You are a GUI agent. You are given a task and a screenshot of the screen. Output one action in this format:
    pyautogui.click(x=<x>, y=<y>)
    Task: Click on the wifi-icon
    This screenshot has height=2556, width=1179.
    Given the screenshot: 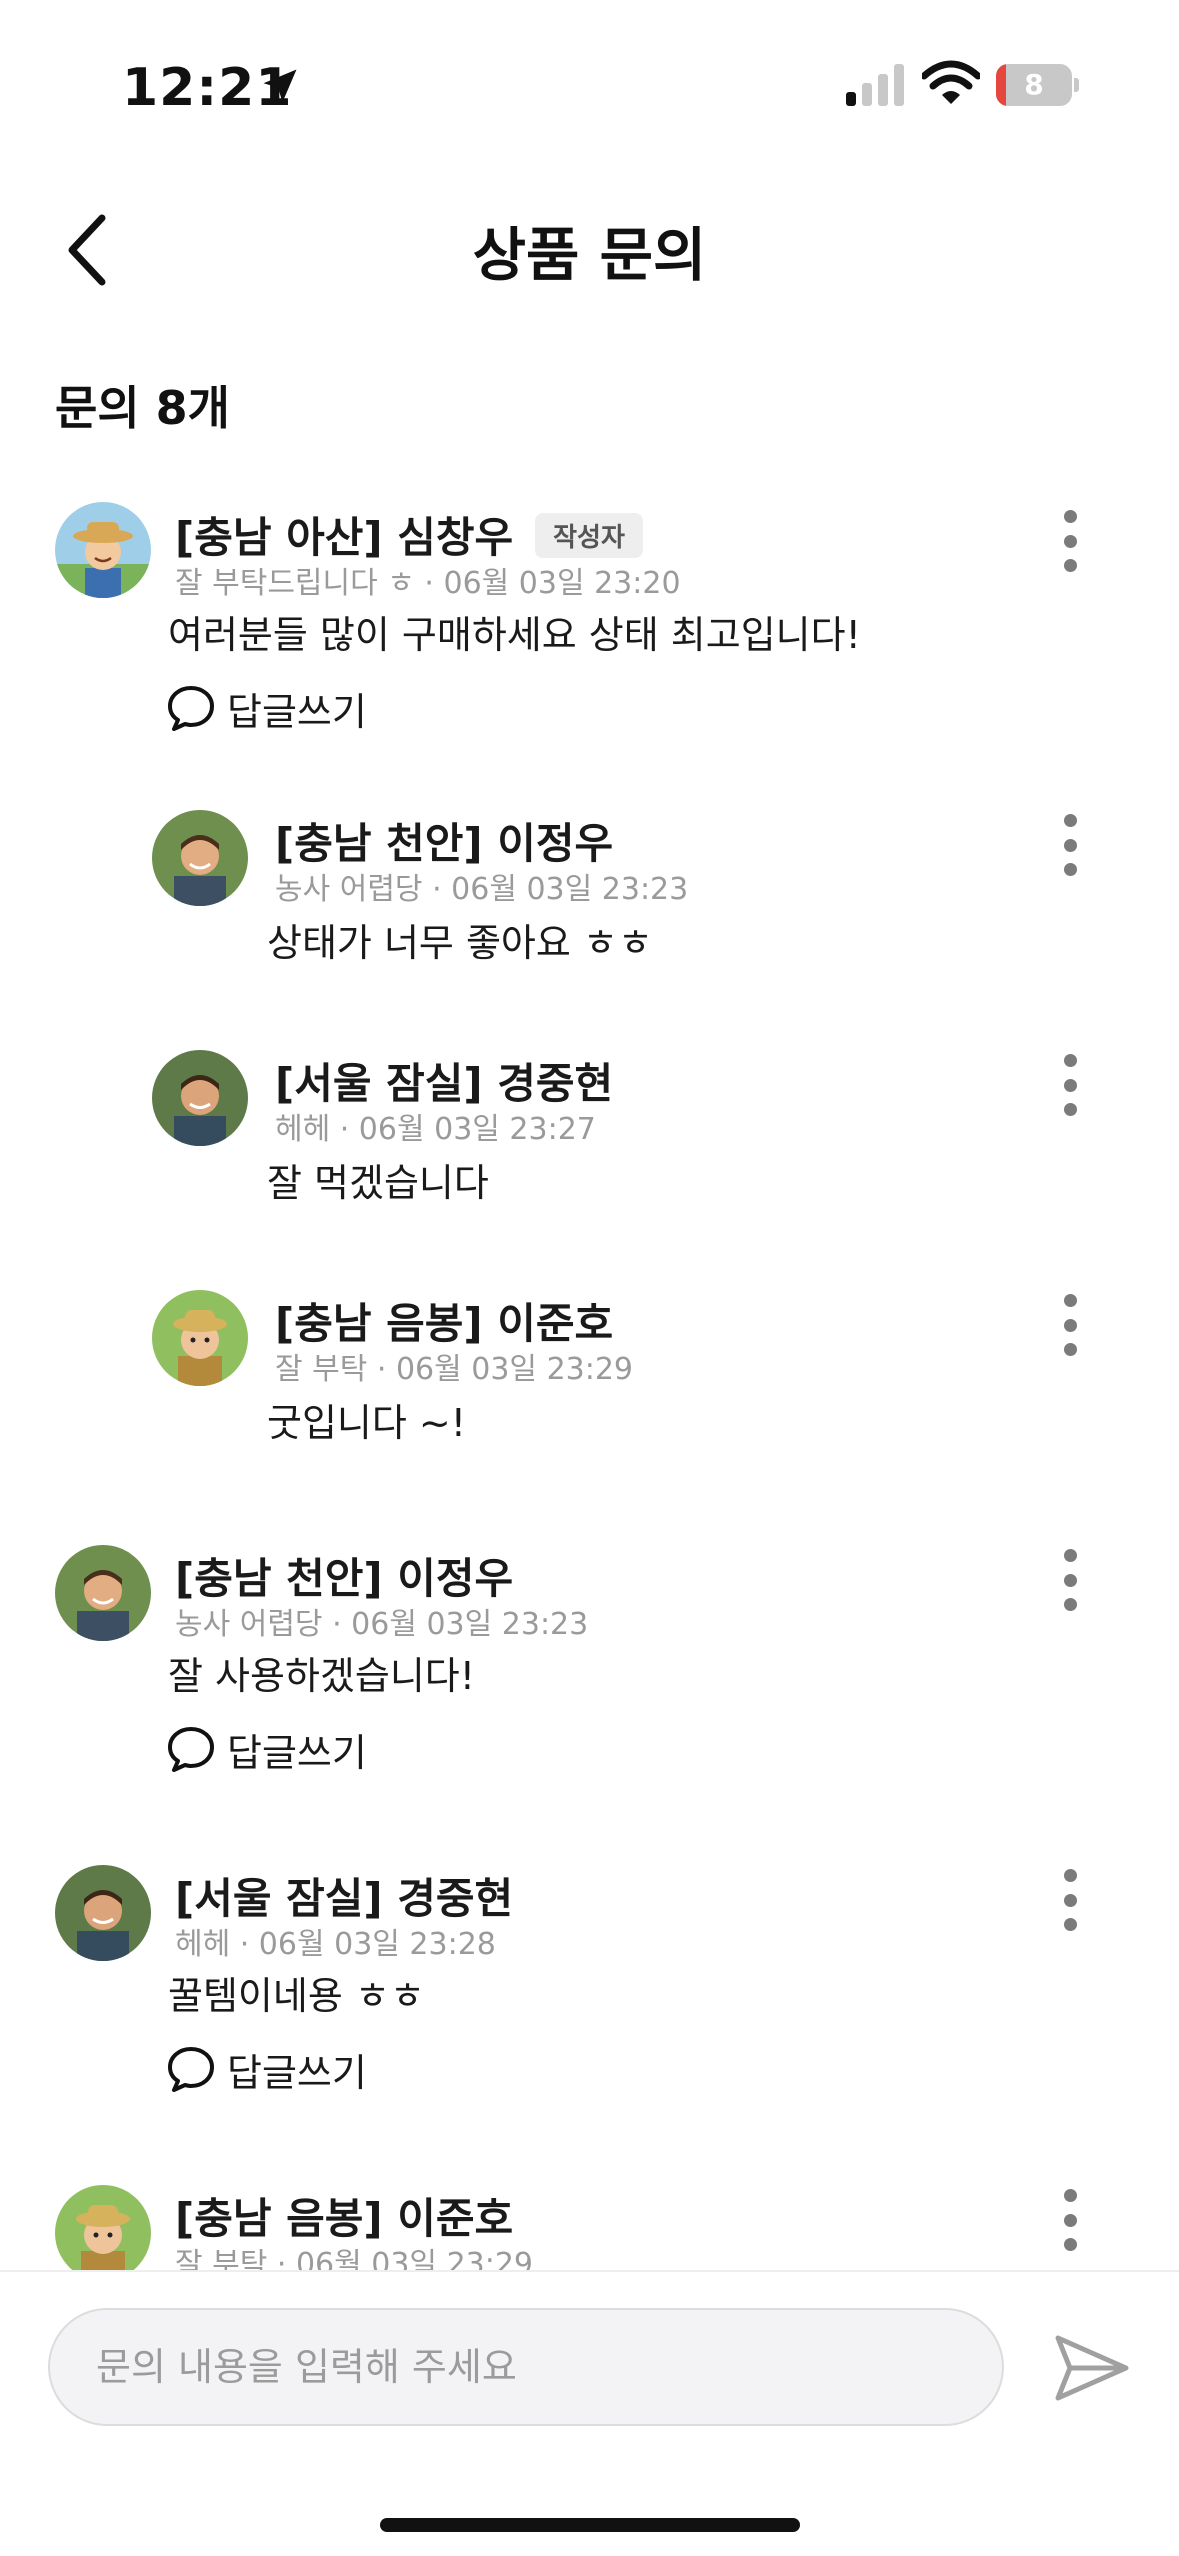 What is the action you would take?
    pyautogui.click(x=951, y=82)
    